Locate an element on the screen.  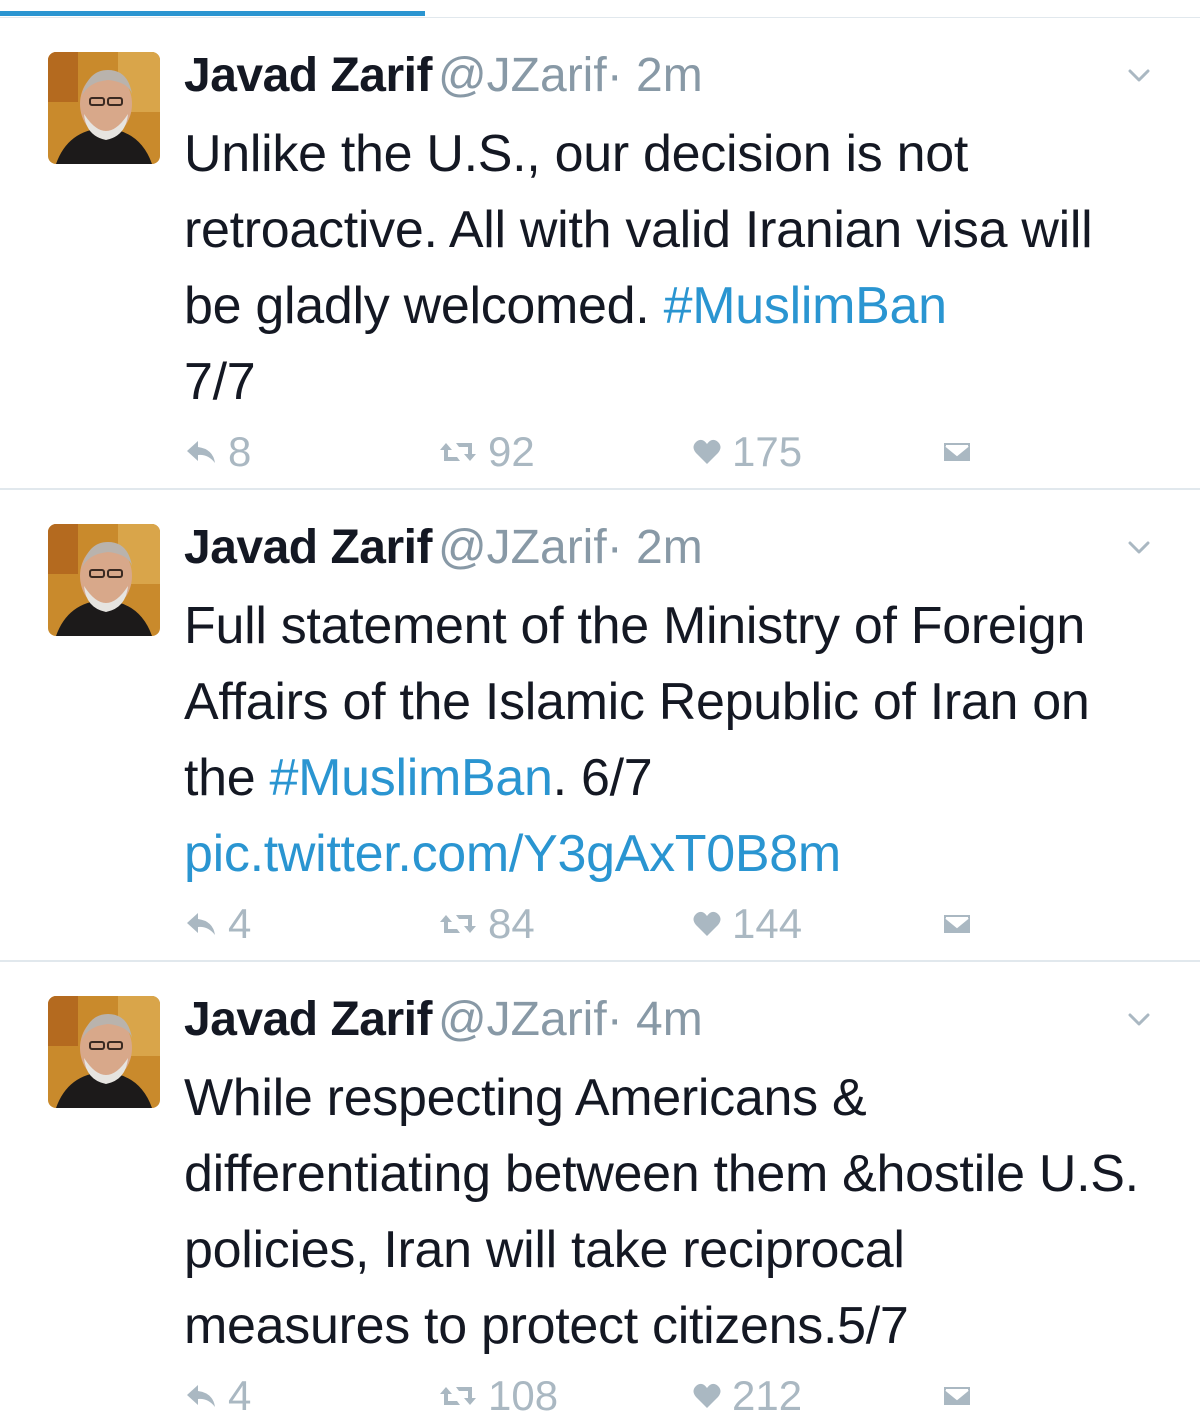
media-link: pic.twitter.com/Y3gAxT0B8m is located at coordinates (512, 854).